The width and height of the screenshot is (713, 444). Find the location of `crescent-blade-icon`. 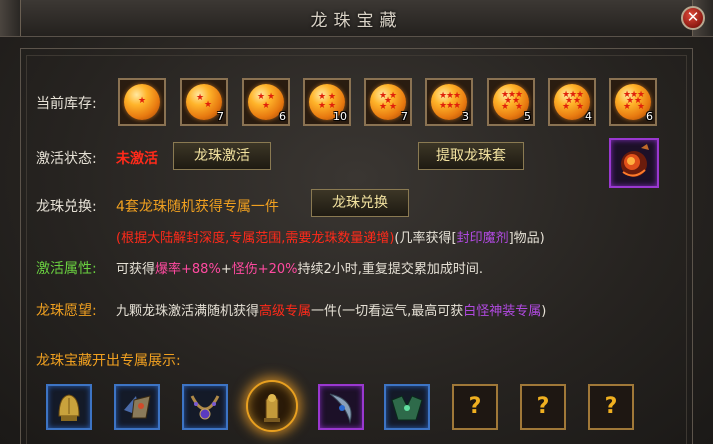

crescent-blade-icon is located at coordinates (340, 408).